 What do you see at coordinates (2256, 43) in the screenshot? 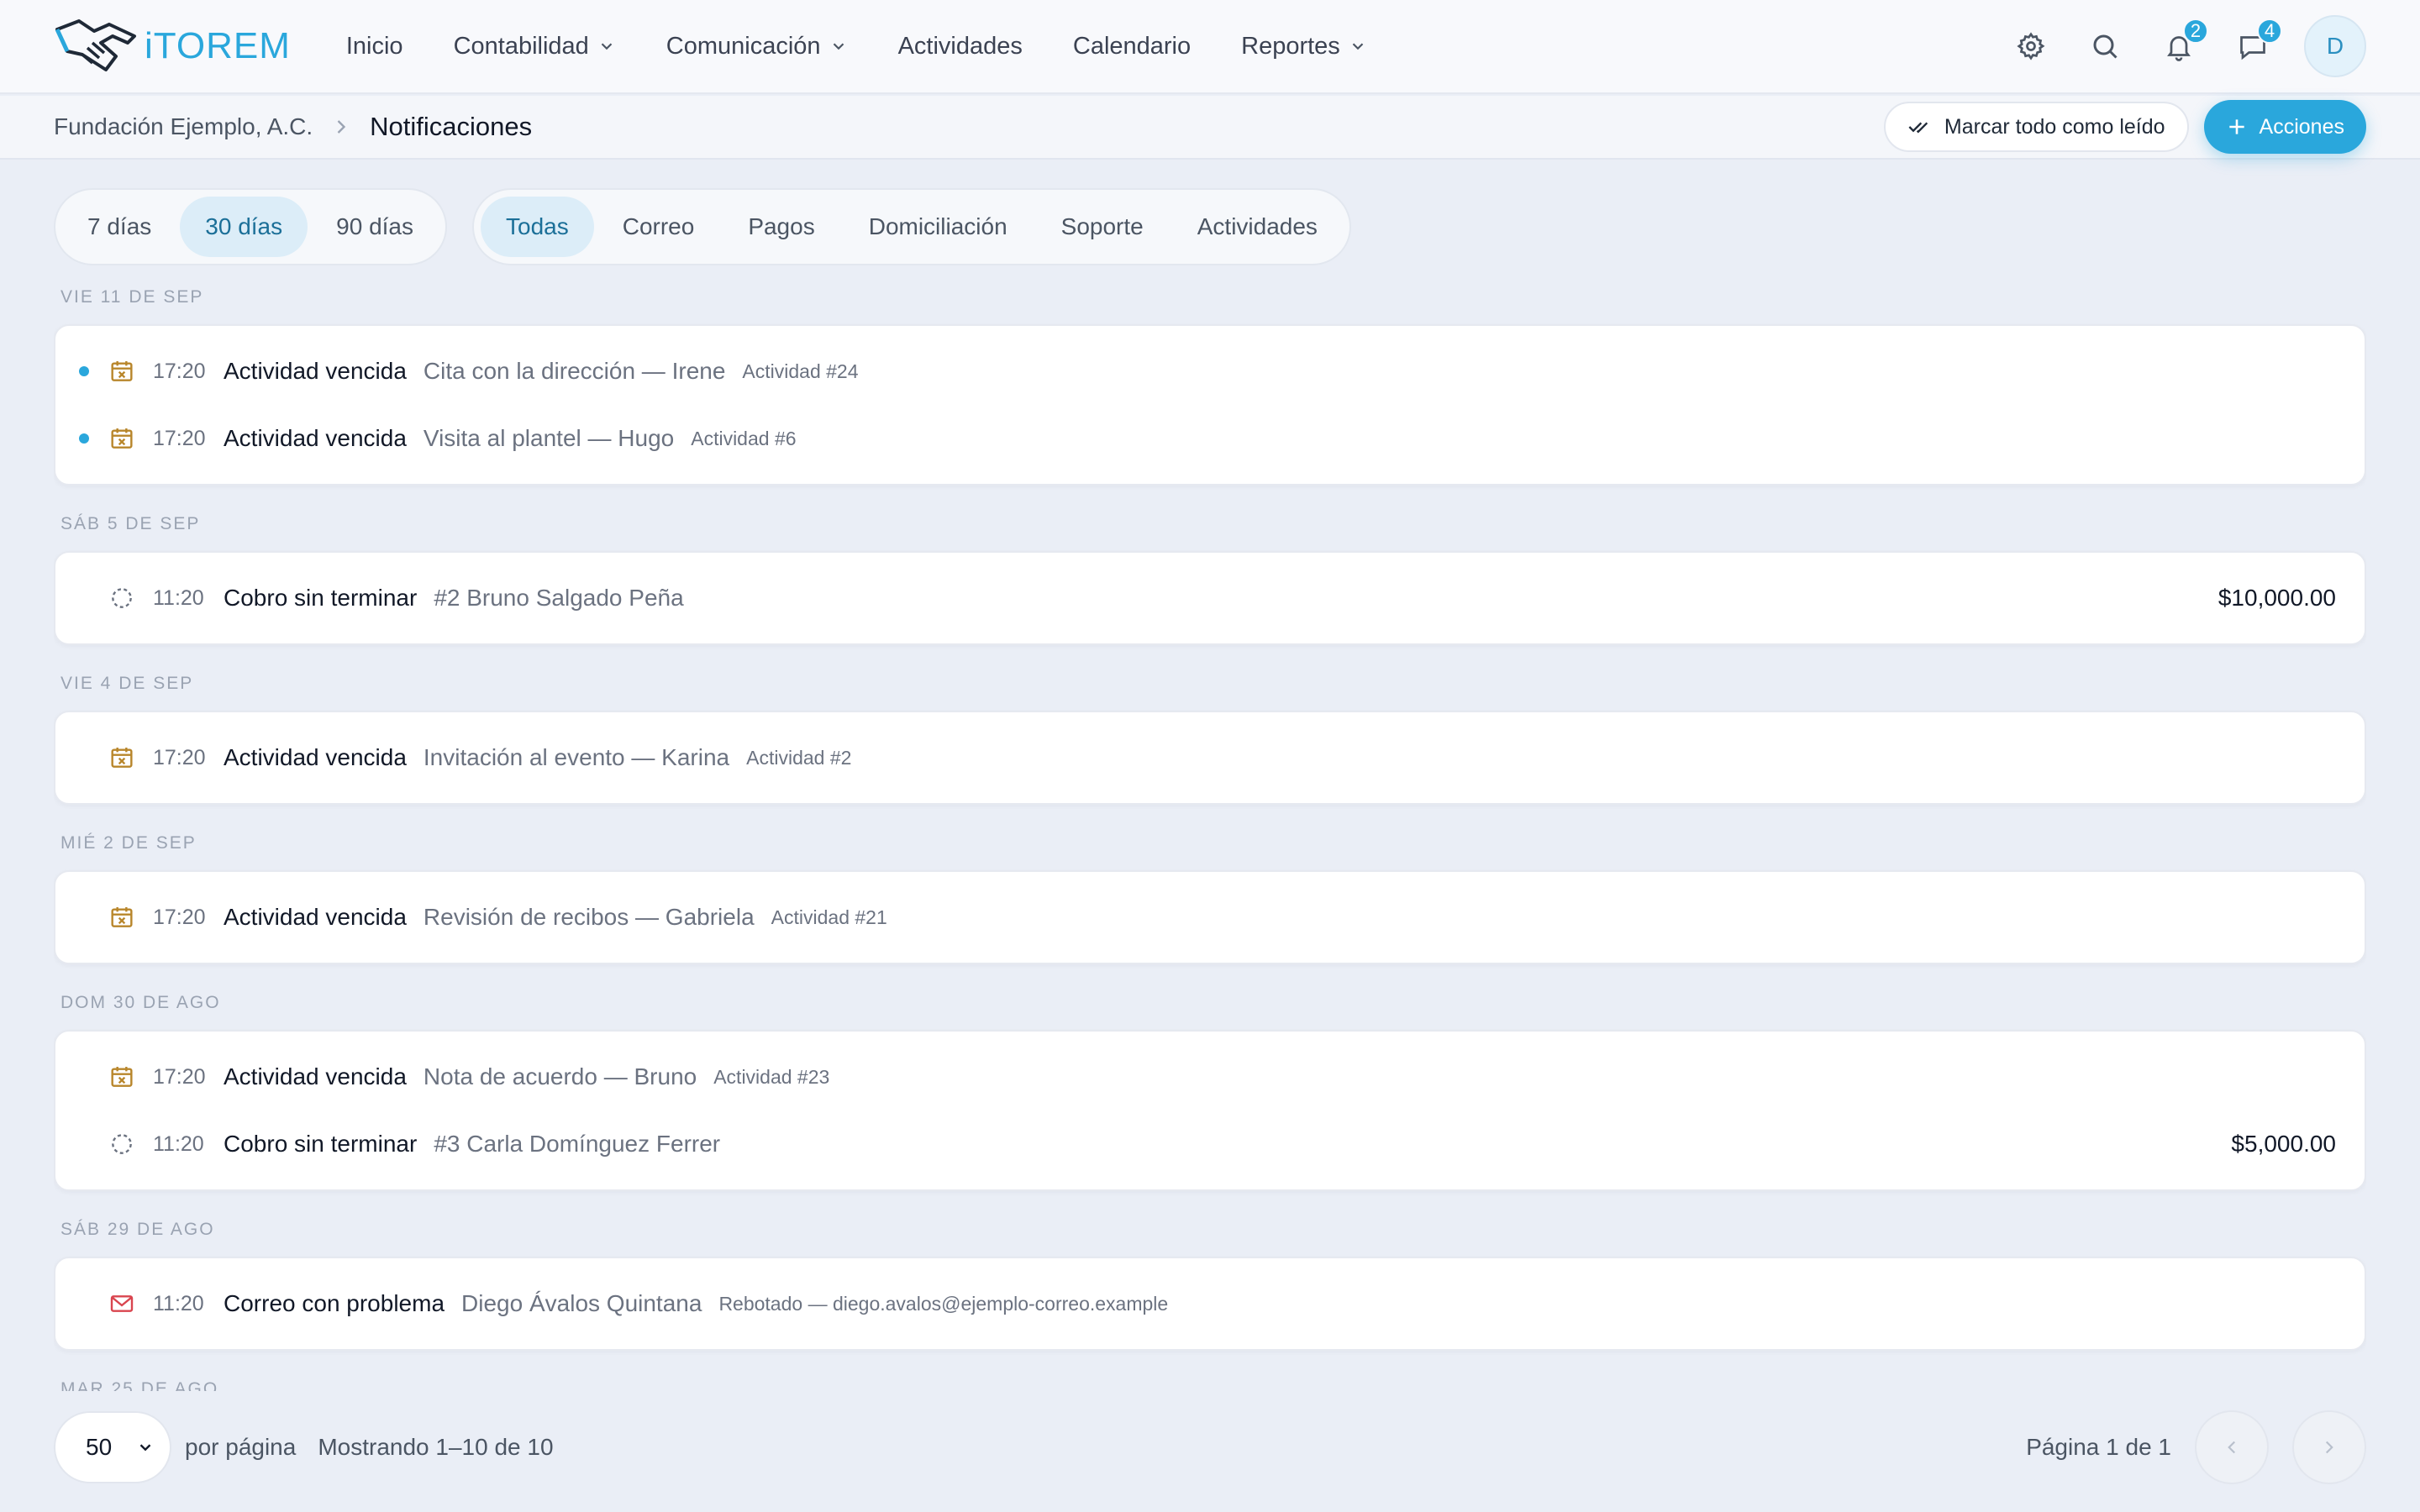
I see `messages-button: 4` at bounding box center [2256, 43].